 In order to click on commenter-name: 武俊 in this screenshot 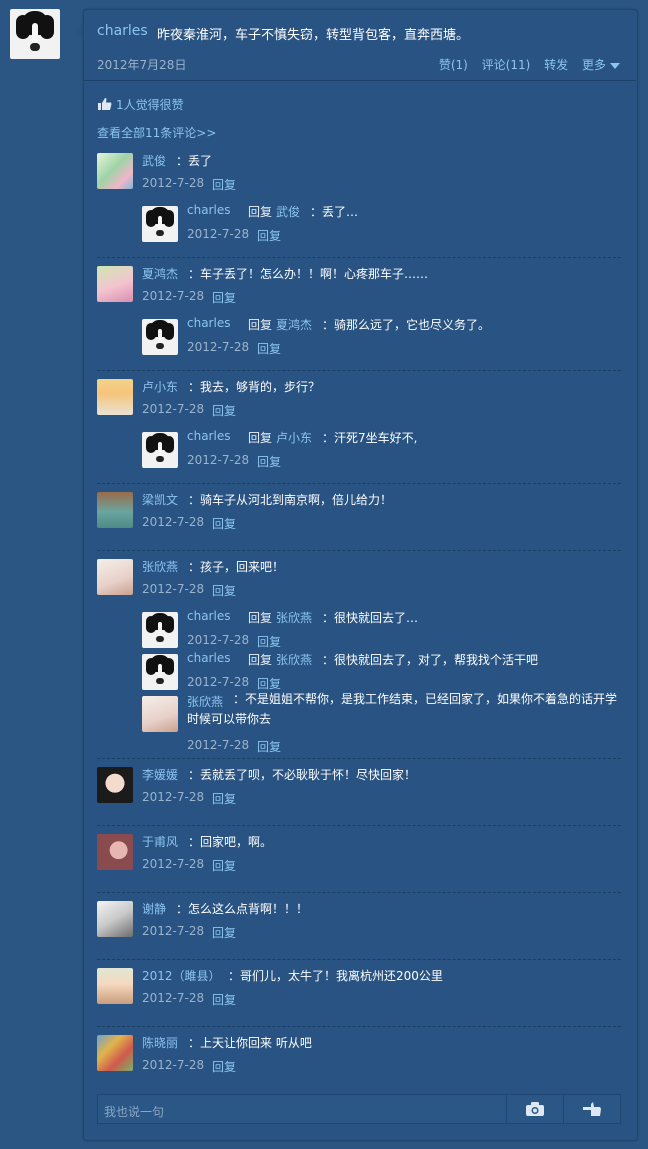, I will do `click(154, 160)`.